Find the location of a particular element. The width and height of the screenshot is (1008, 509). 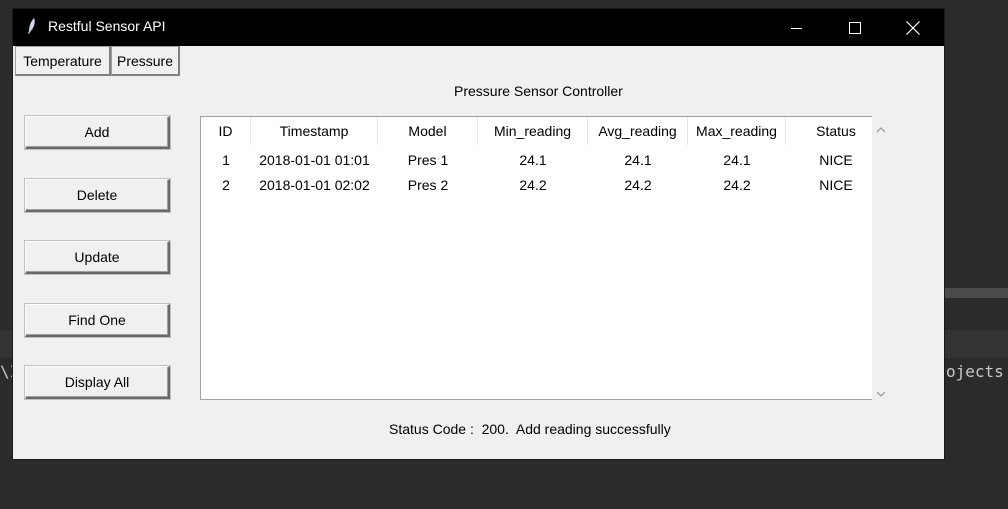

column-header-status: Status is located at coordinates (836, 131).